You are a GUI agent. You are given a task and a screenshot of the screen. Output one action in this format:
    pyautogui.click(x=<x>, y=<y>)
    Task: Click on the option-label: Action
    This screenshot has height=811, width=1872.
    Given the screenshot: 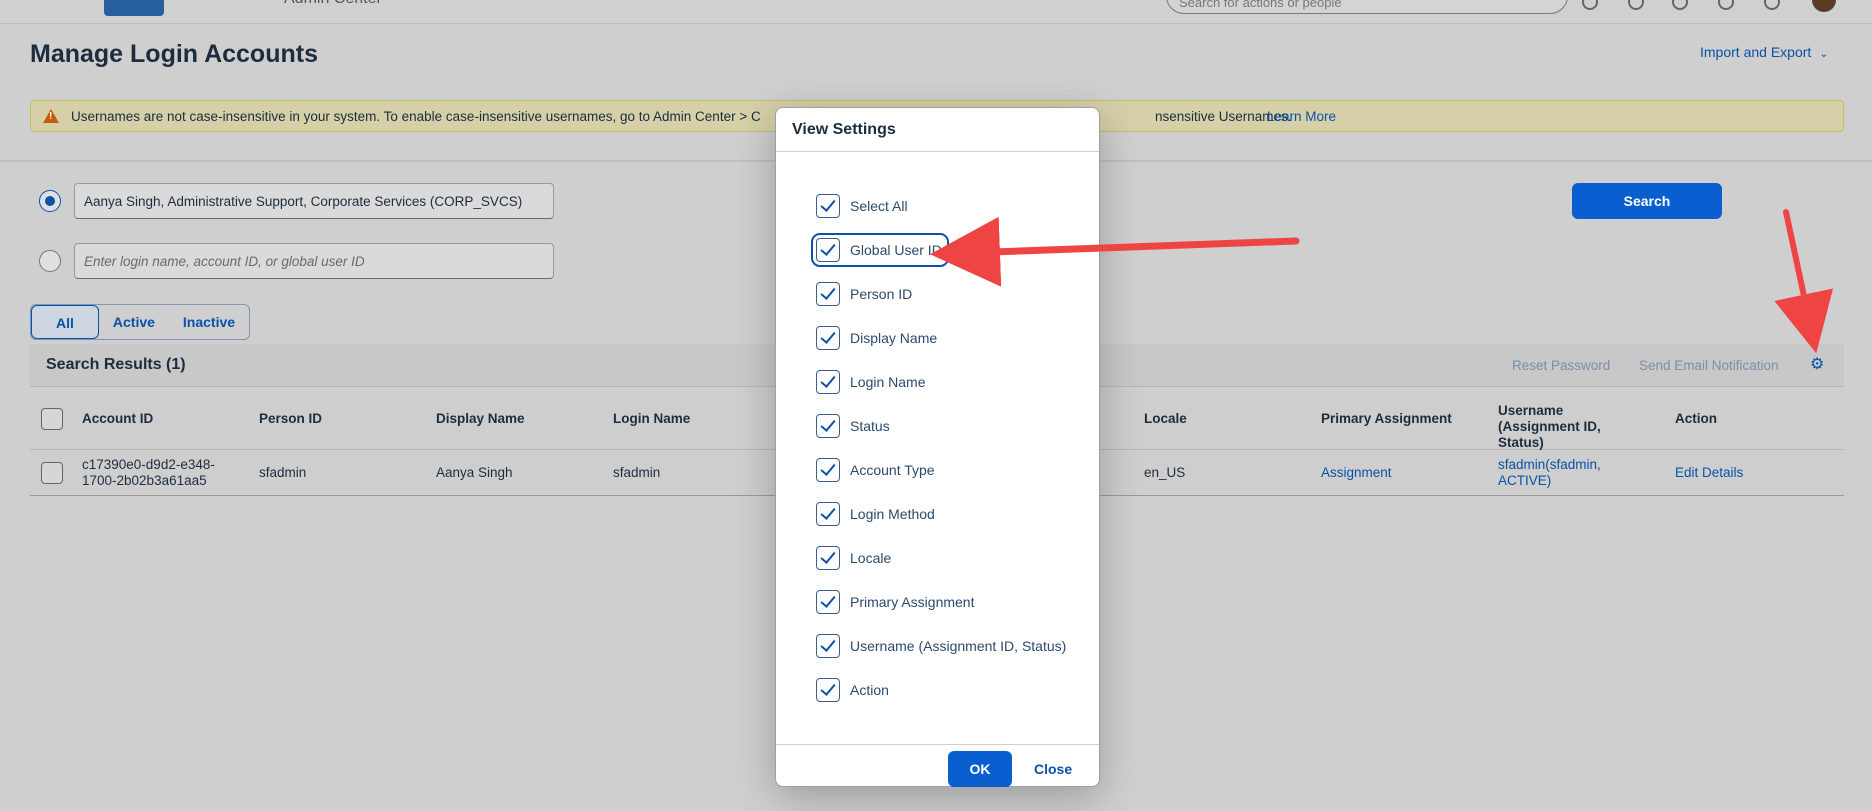 What is the action you would take?
    pyautogui.click(x=869, y=690)
    